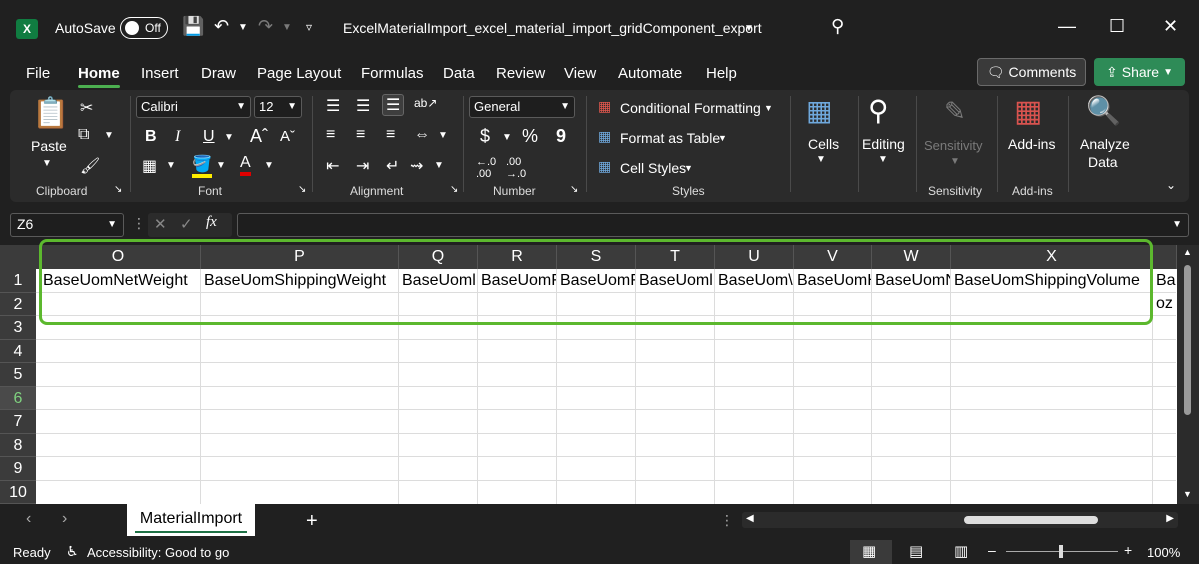 The width and height of the screenshot is (1199, 564). What do you see at coordinates (90, 166) in the screenshot?
I see `format-painter-icon: 🖌` at bounding box center [90, 166].